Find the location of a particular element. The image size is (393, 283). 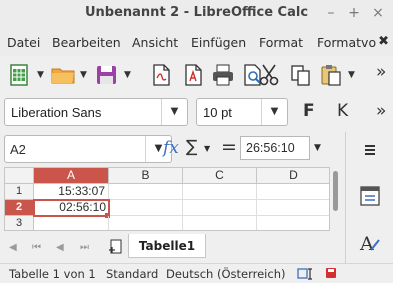

menu-format: Format is located at coordinates (281, 42).